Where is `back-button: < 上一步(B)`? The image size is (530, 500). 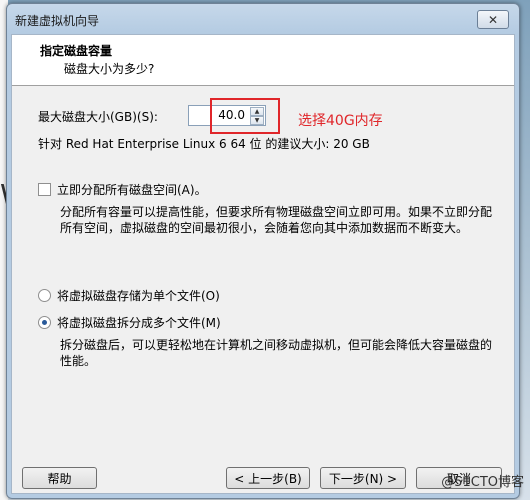
back-button: < 上一步(B) is located at coordinates (268, 478).